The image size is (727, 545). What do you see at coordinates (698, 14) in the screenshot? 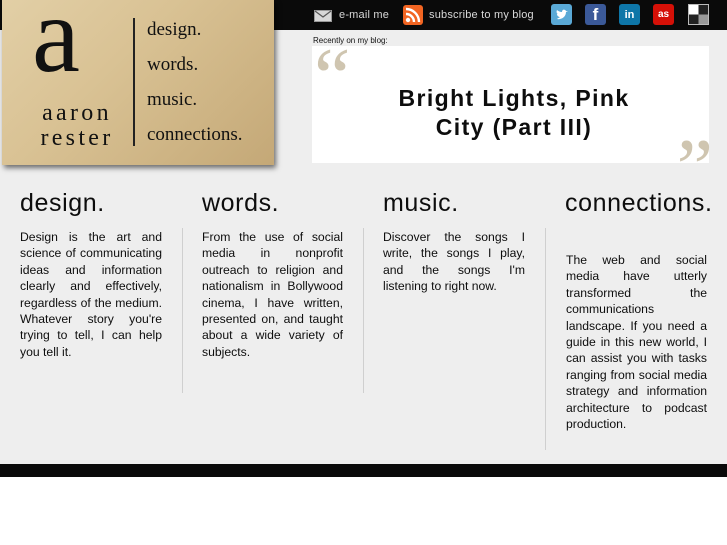
I see `delicious-icon` at bounding box center [698, 14].